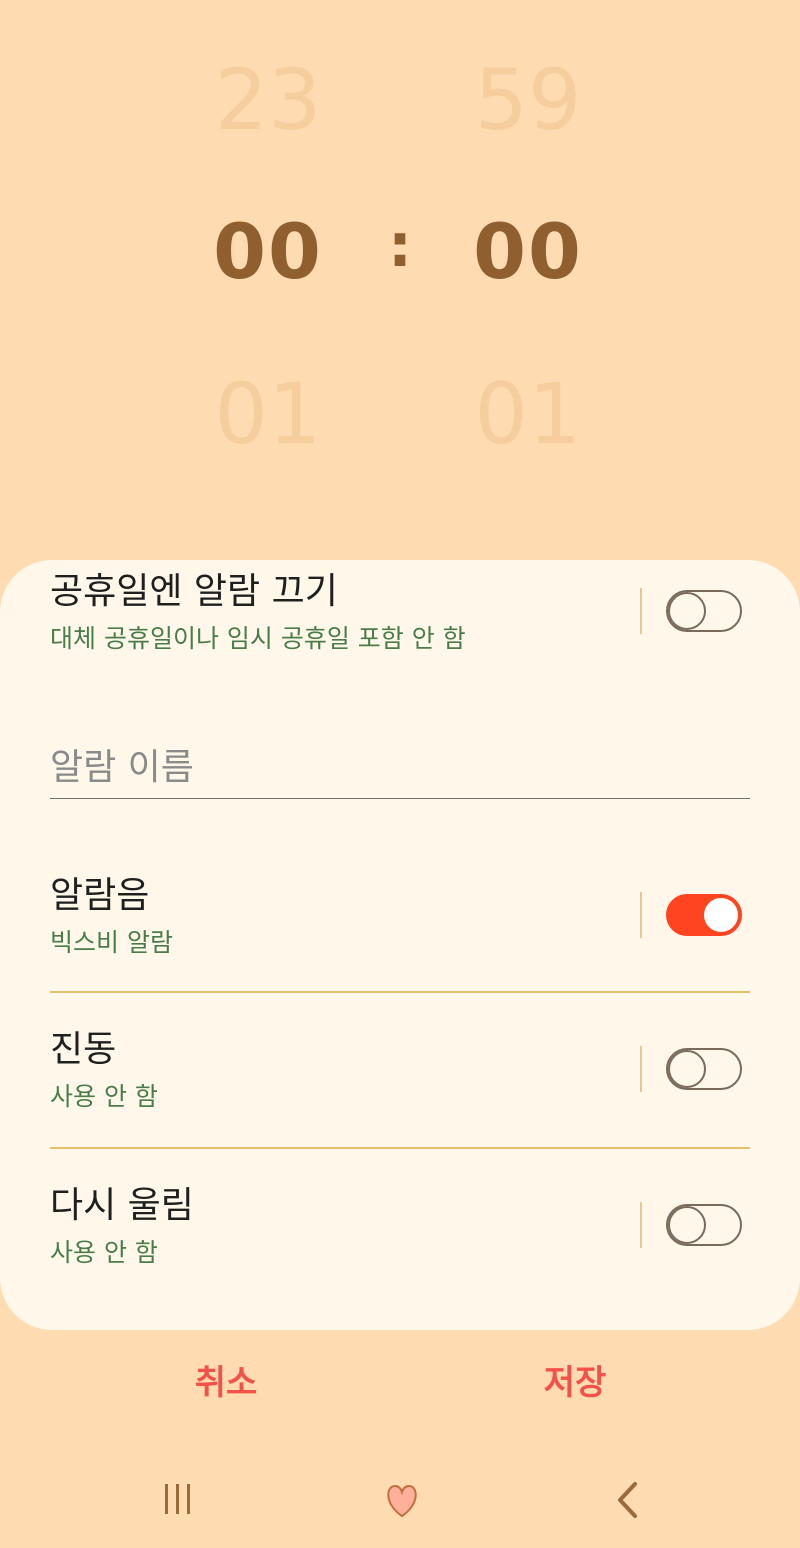  Describe the element at coordinates (111, 942) in the screenshot. I see `alarm-sound-subtitle: 빅스비 알람` at that location.